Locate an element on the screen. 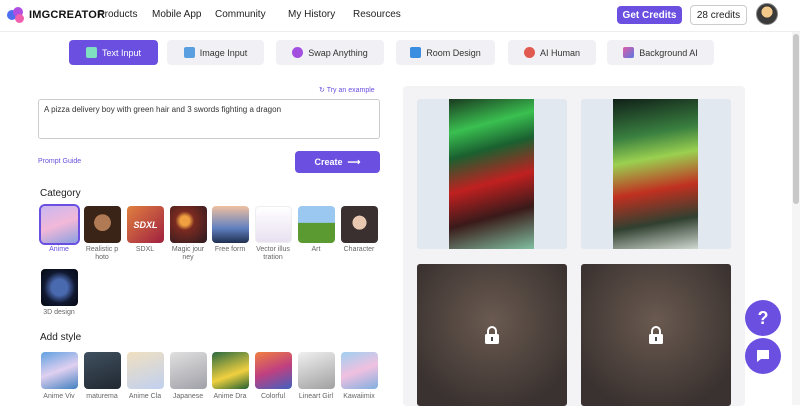 This screenshot has width=800, height=406. tab-label: AI Human is located at coordinates (560, 52).